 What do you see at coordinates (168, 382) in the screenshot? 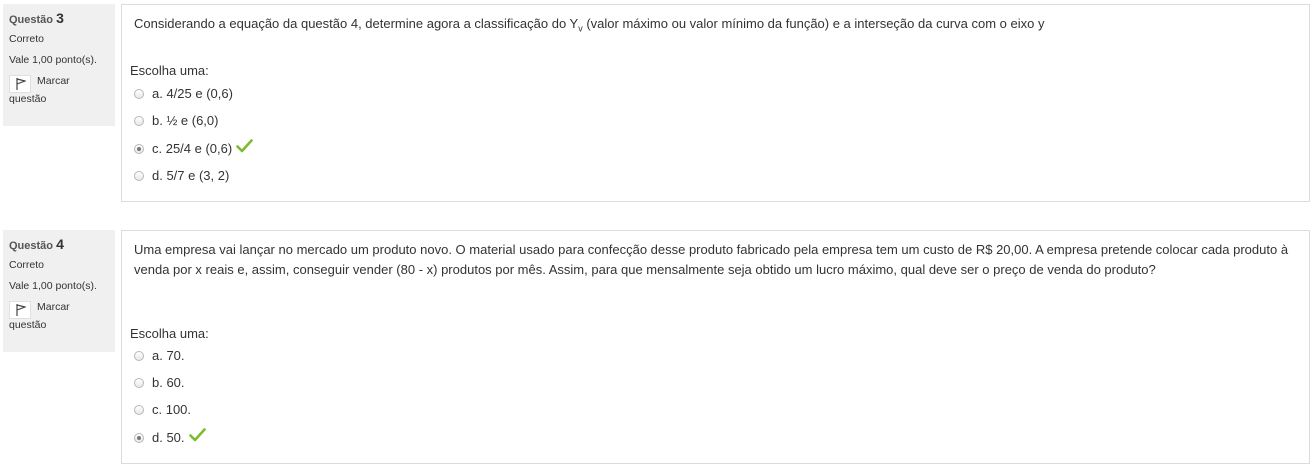
I see `answer-label: b. 60.` at bounding box center [168, 382].